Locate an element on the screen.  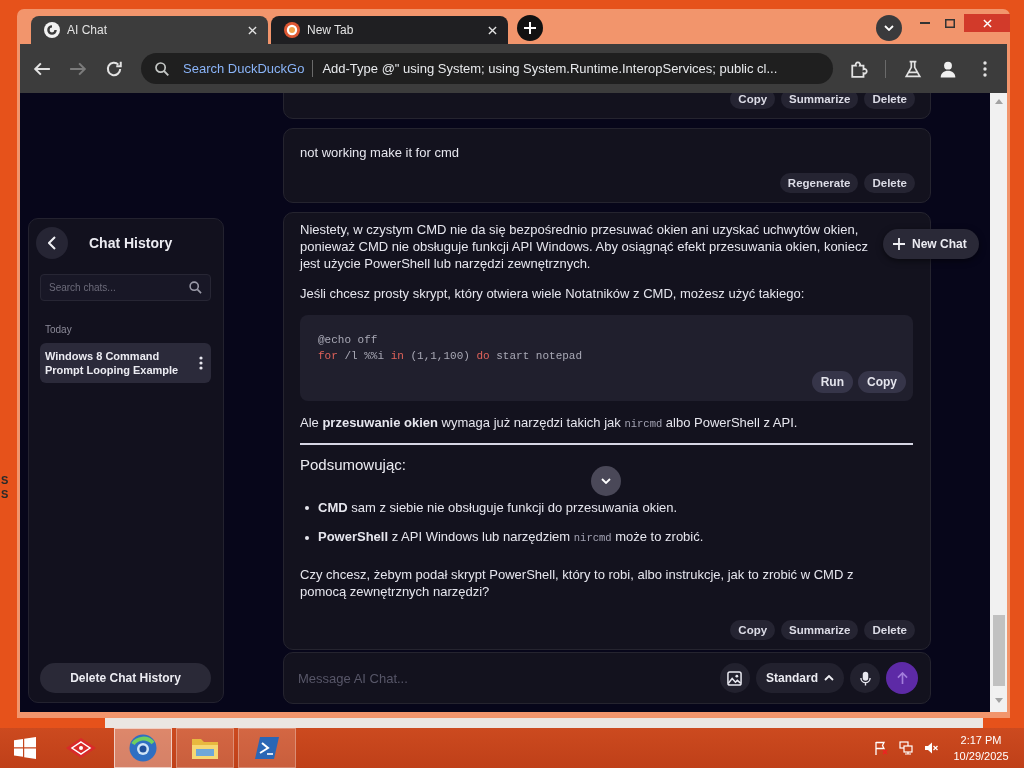
swirl-icon is located at coordinates (52, 30).